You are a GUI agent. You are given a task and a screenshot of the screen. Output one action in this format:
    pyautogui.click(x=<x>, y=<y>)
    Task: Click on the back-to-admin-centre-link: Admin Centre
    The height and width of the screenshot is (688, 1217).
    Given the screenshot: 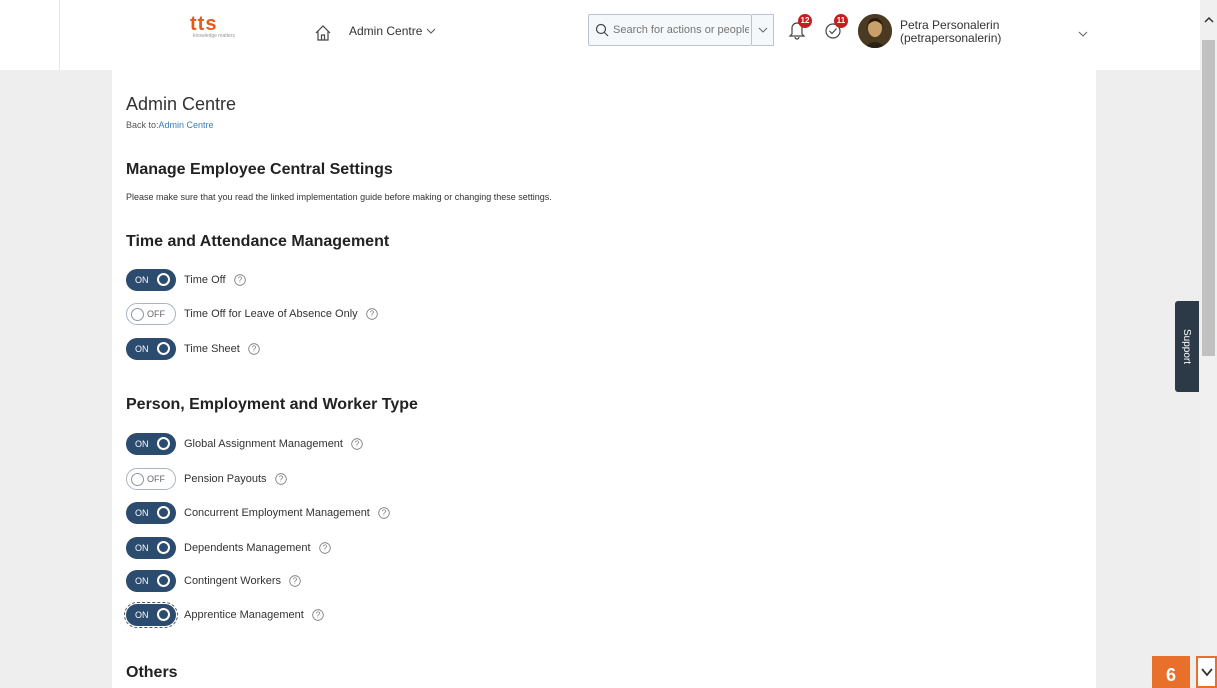 What is the action you would take?
    pyautogui.click(x=186, y=125)
    